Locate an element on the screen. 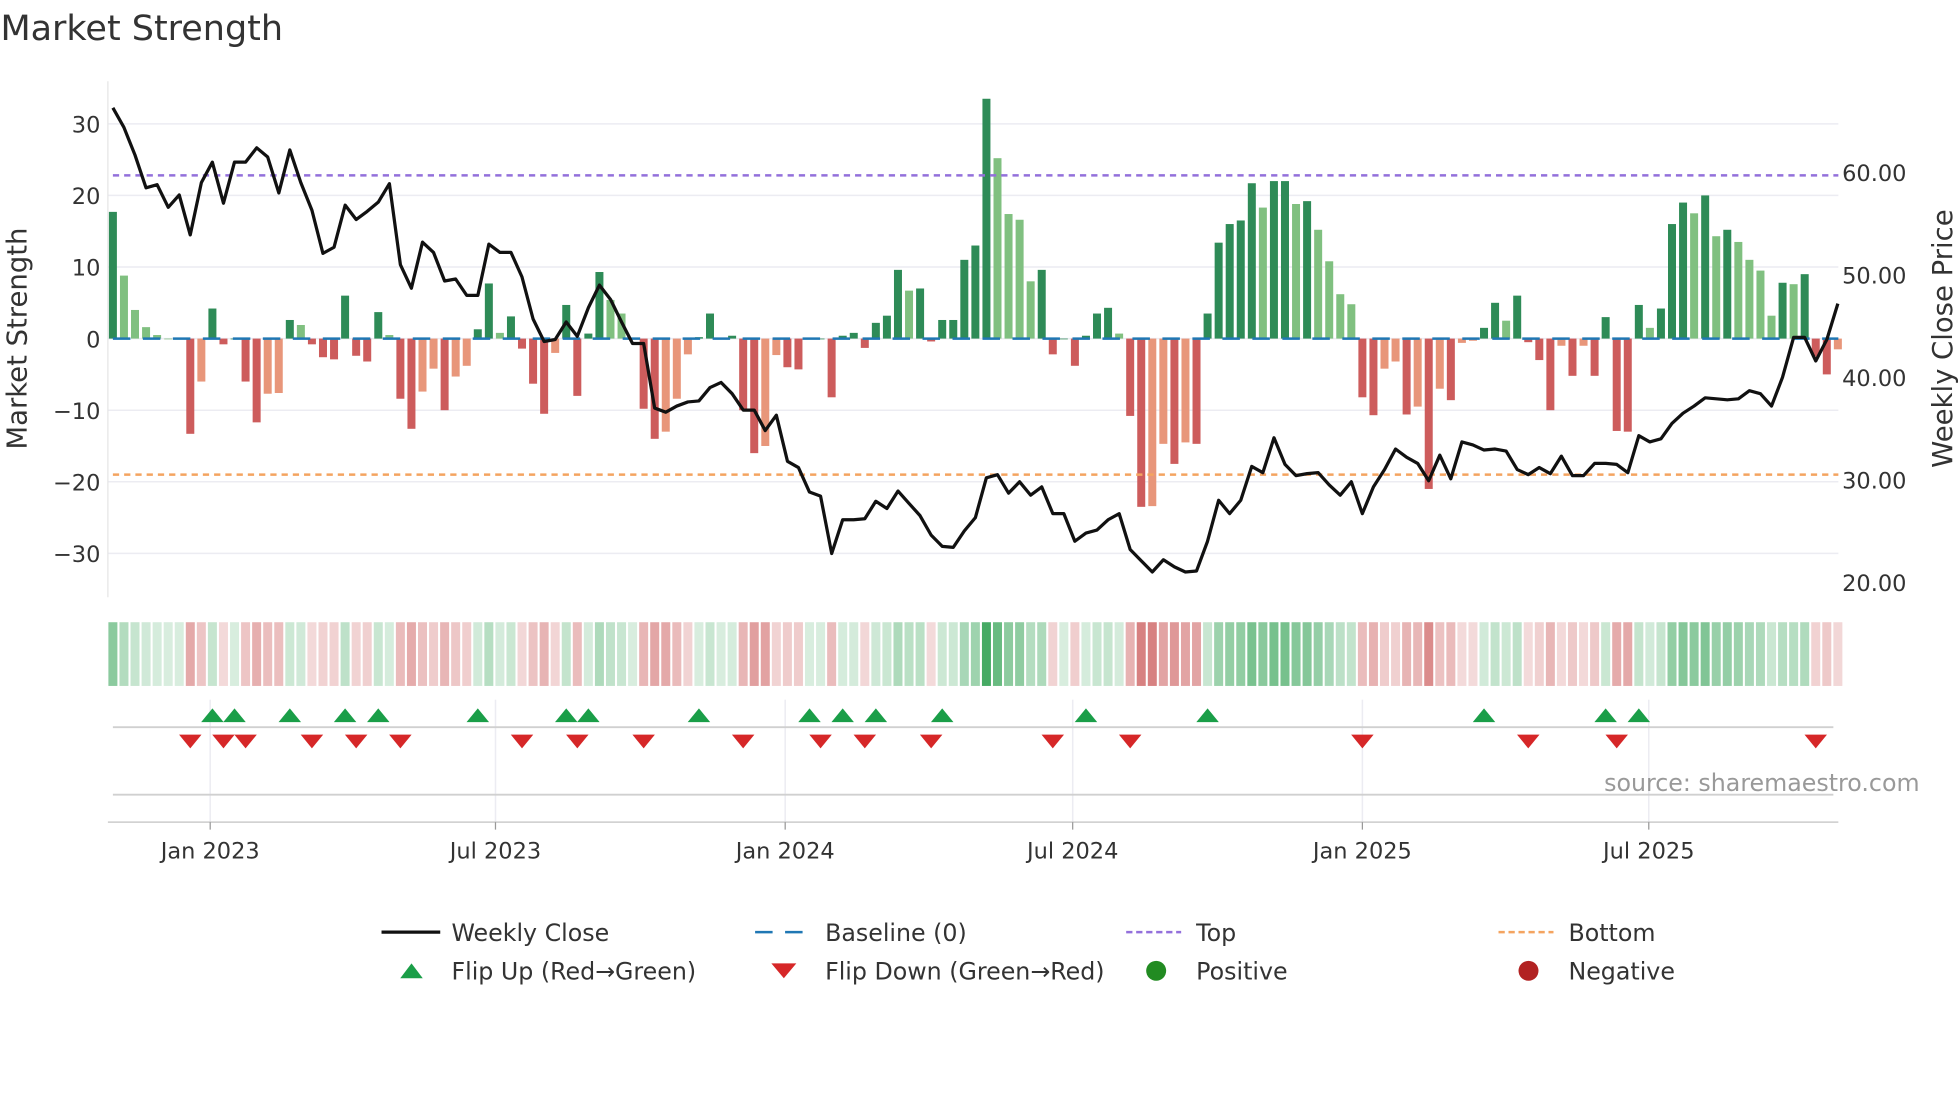  chart-title: Market Strength is located at coordinates (141, 29).